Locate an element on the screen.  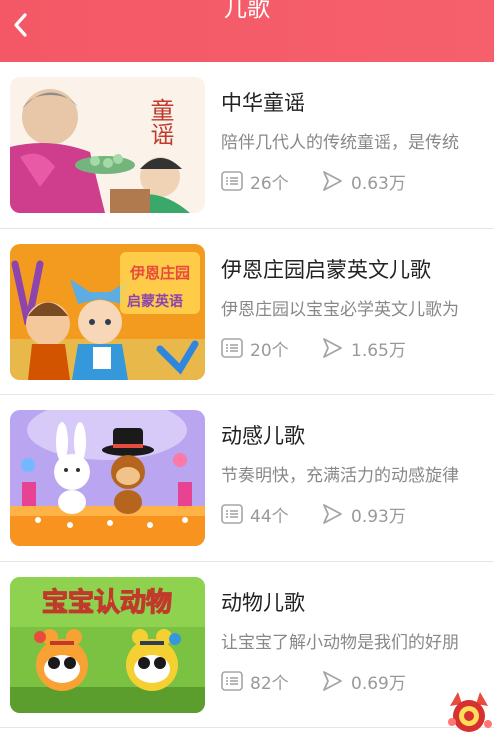
page-title: 儿歌 is located at coordinates (247, 11).